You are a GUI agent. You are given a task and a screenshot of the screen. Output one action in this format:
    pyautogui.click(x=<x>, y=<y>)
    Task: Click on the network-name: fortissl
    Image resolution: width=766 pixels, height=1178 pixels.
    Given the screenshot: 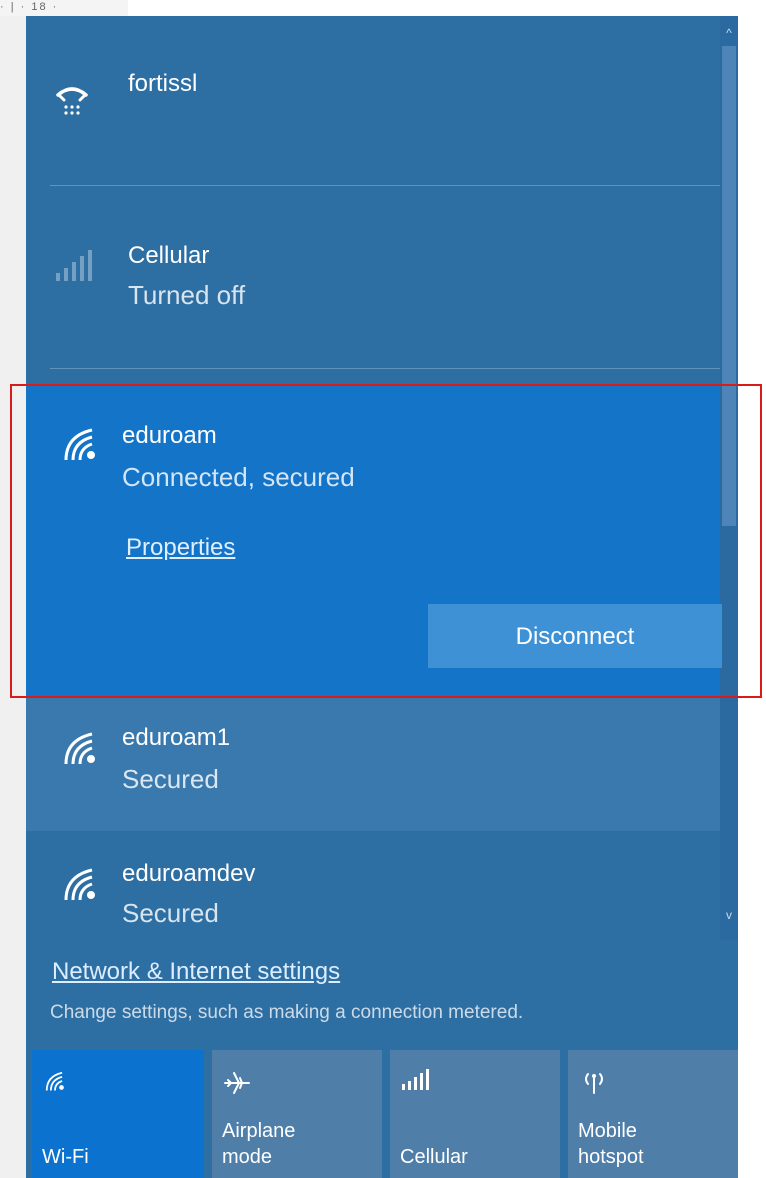 What is the action you would take?
    pyautogui.click(x=163, y=83)
    